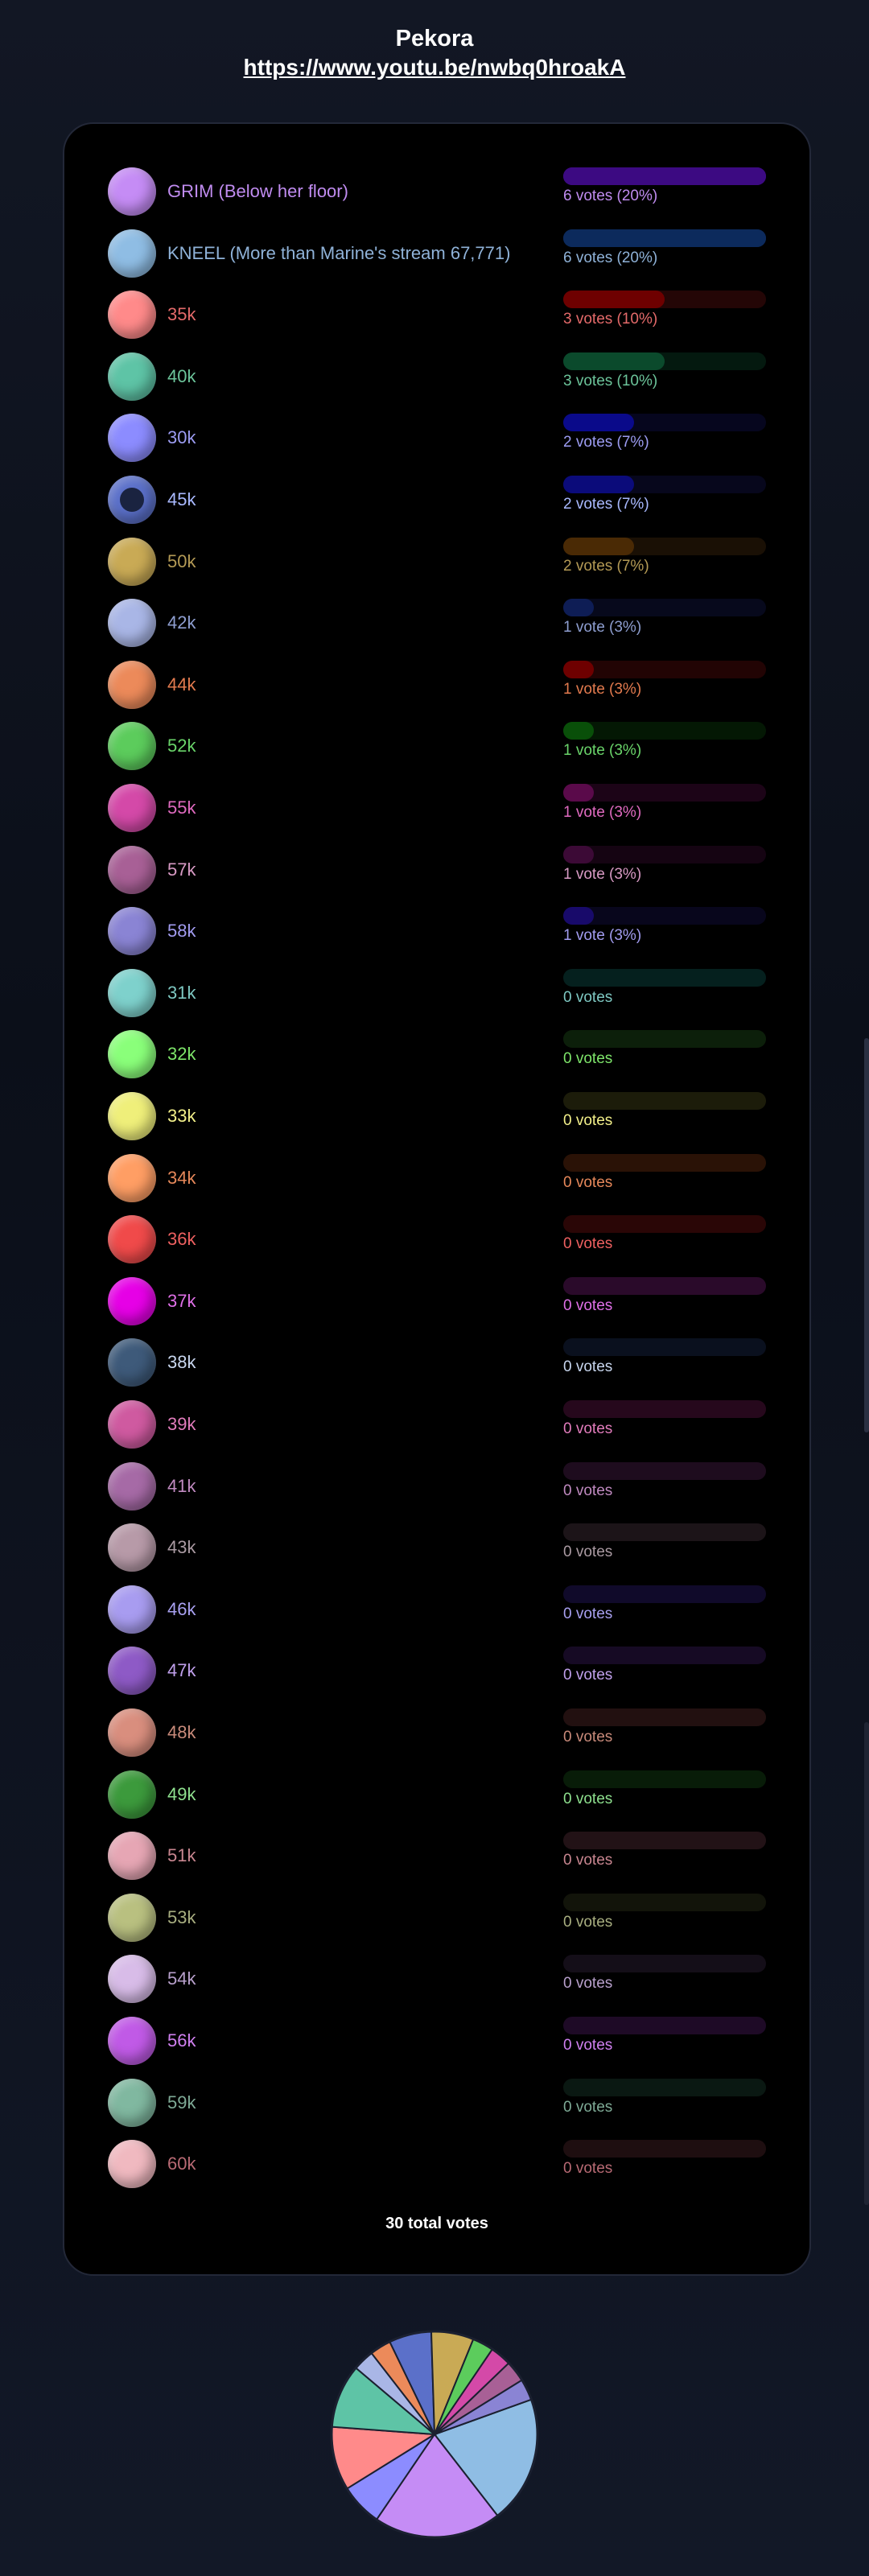 The height and width of the screenshot is (2576, 869). Describe the element at coordinates (437, 1547) in the screenshot. I see `poll-option: 43k 0 votes` at that location.